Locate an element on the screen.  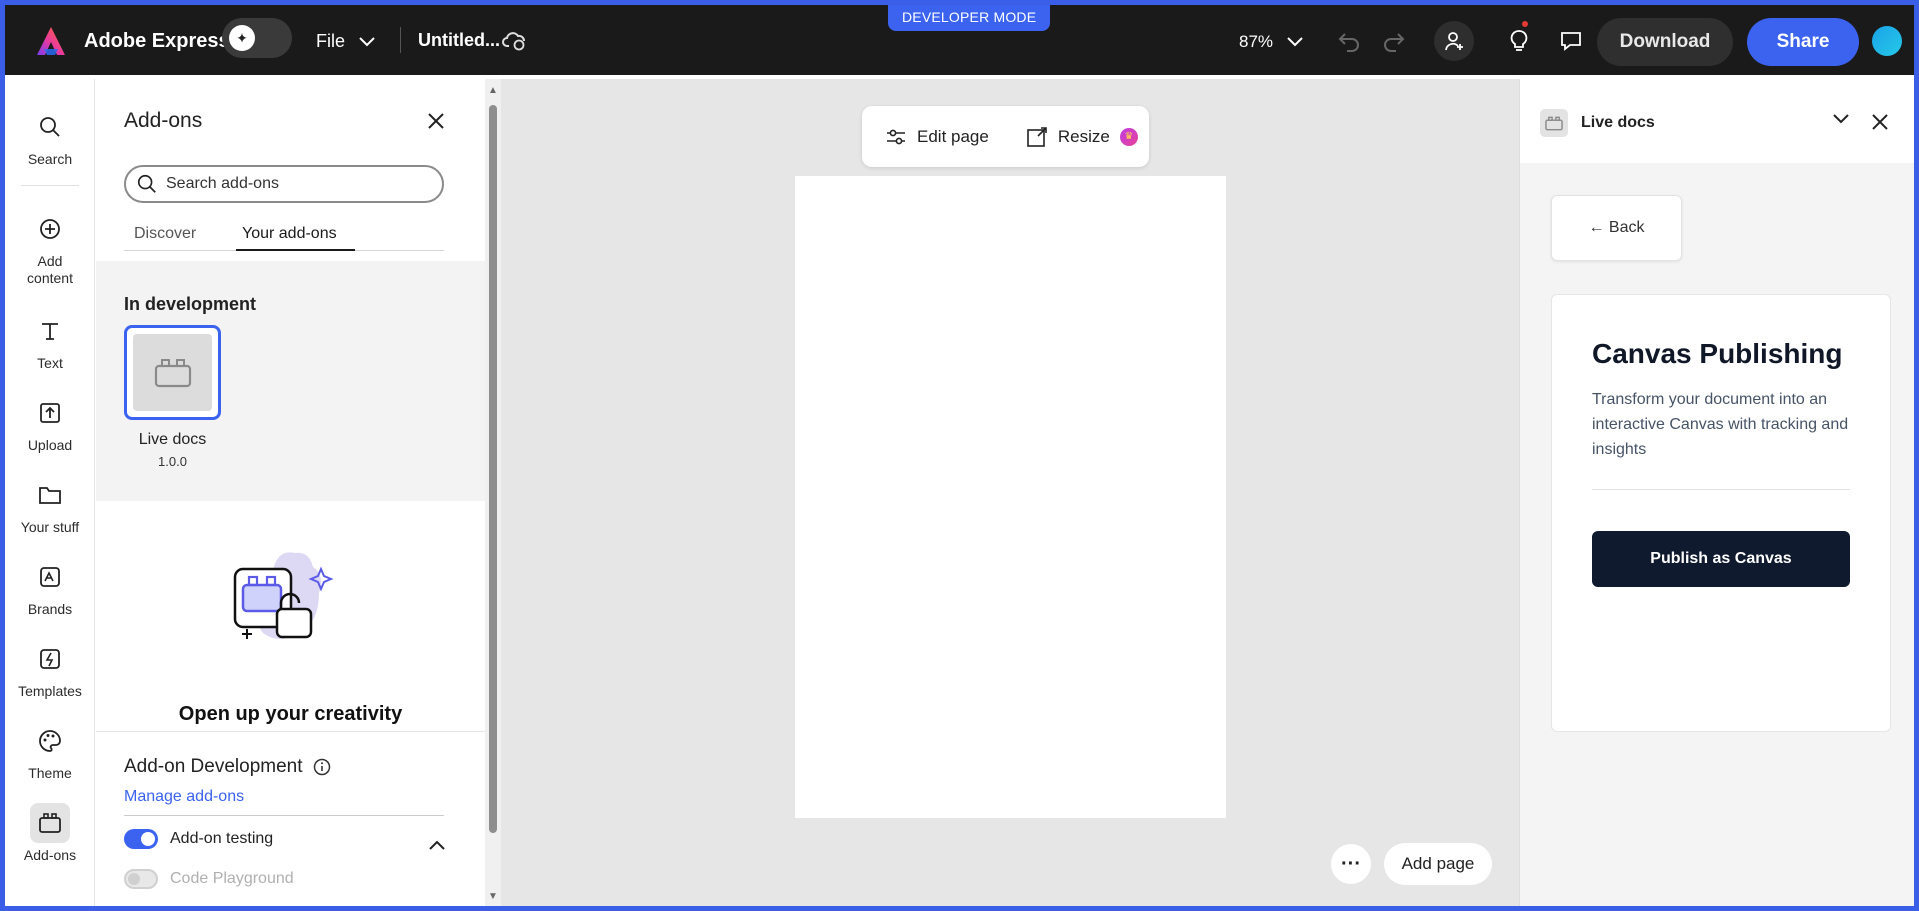
zoom-control: 87% is located at coordinates (1271, 42).